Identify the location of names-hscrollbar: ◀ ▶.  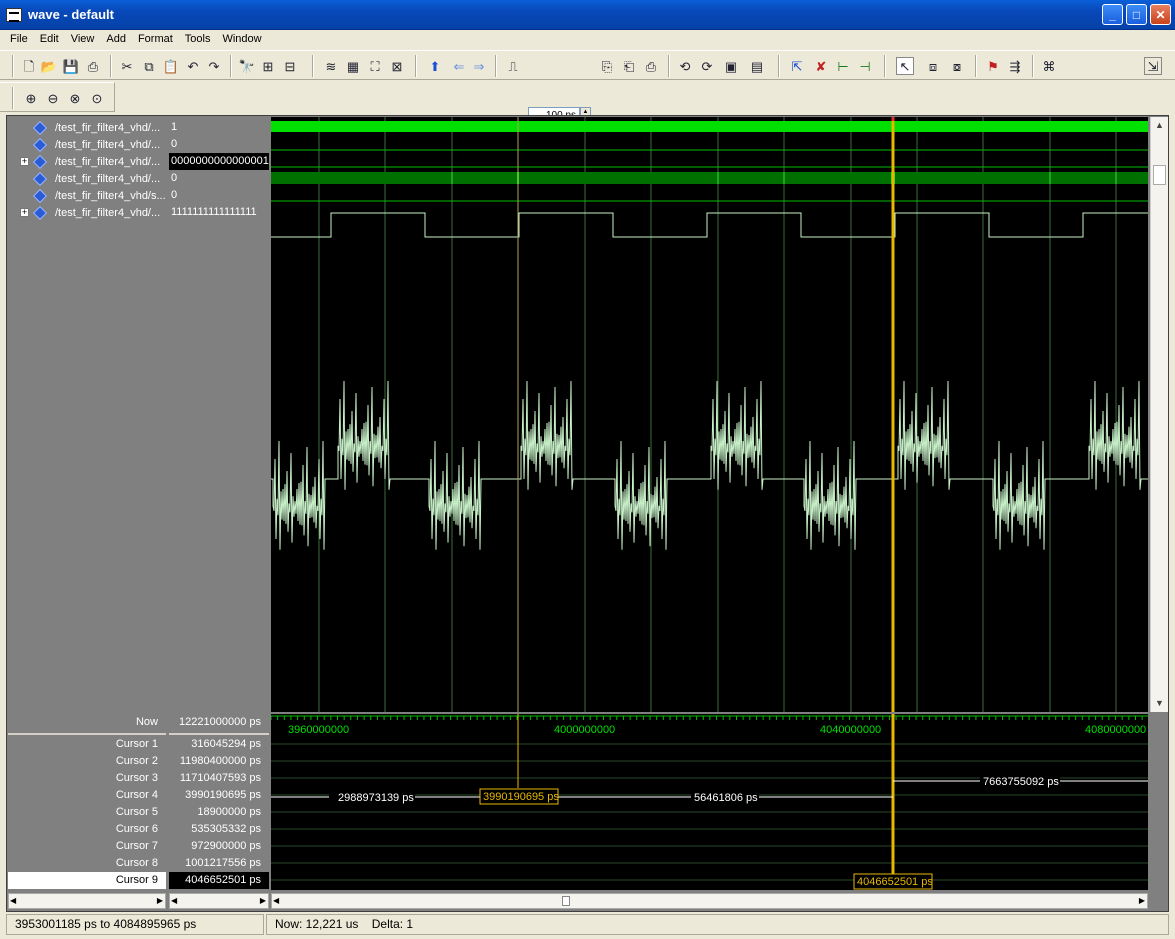
(87, 901).